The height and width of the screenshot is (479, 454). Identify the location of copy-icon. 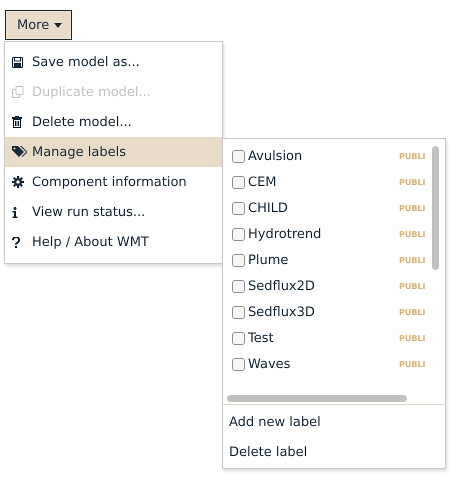
(18, 92).